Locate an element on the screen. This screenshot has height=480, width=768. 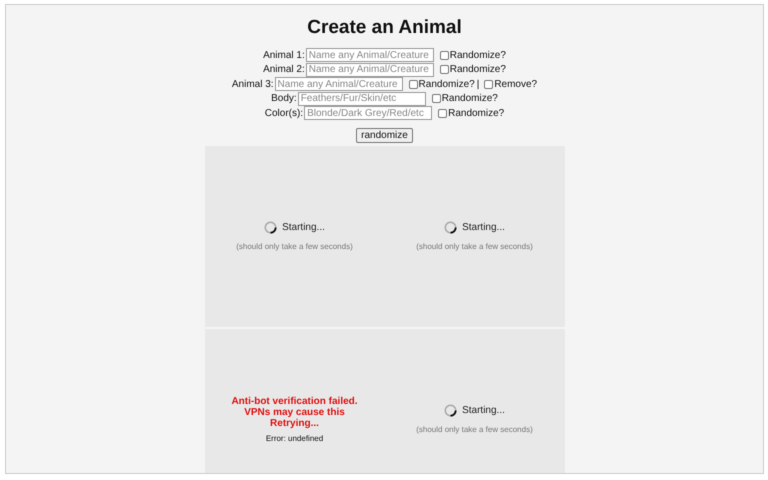
checkbox-label: Remove? is located at coordinates (516, 84).